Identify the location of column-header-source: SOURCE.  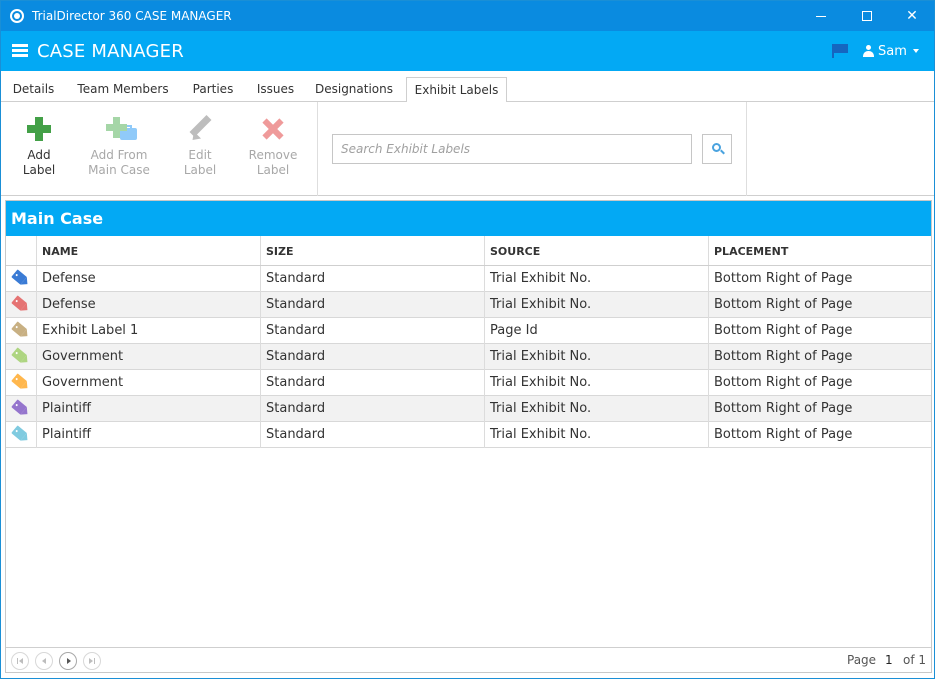
(596, 250).